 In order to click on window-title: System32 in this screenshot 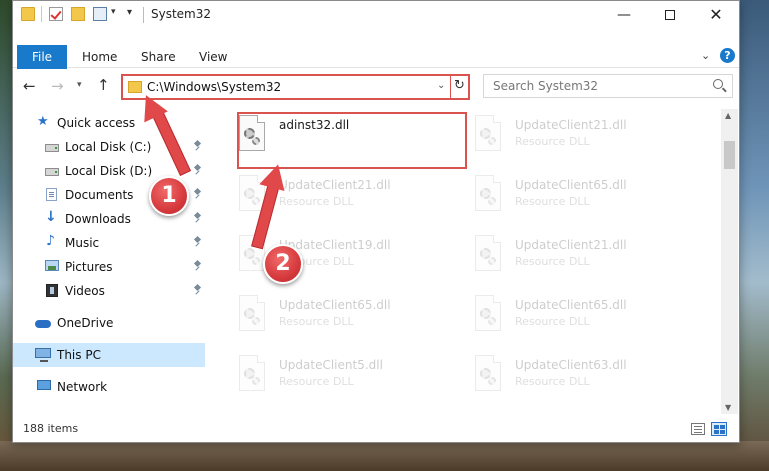, I will do `click(181, 14)`.